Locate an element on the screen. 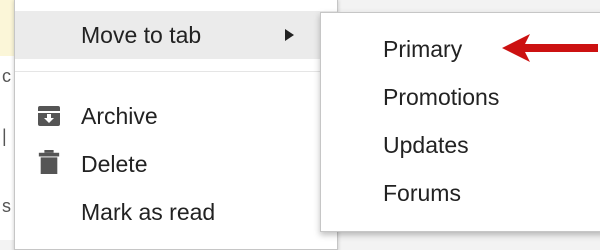 The image size is (600, 250). trash-icon is located at coordinates (49, 162).